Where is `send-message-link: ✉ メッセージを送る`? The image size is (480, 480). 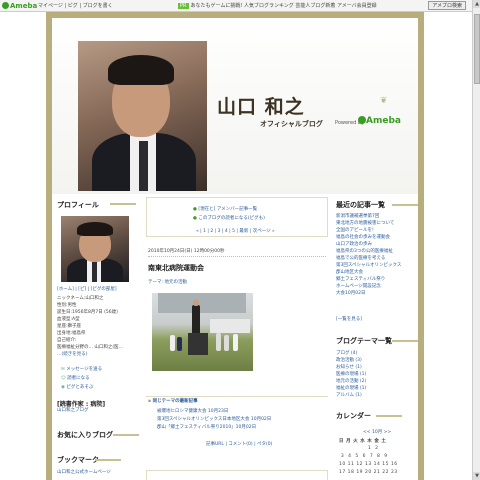 send-message-link: ✉ メッセージを送る is located at coordinates (81, 369).